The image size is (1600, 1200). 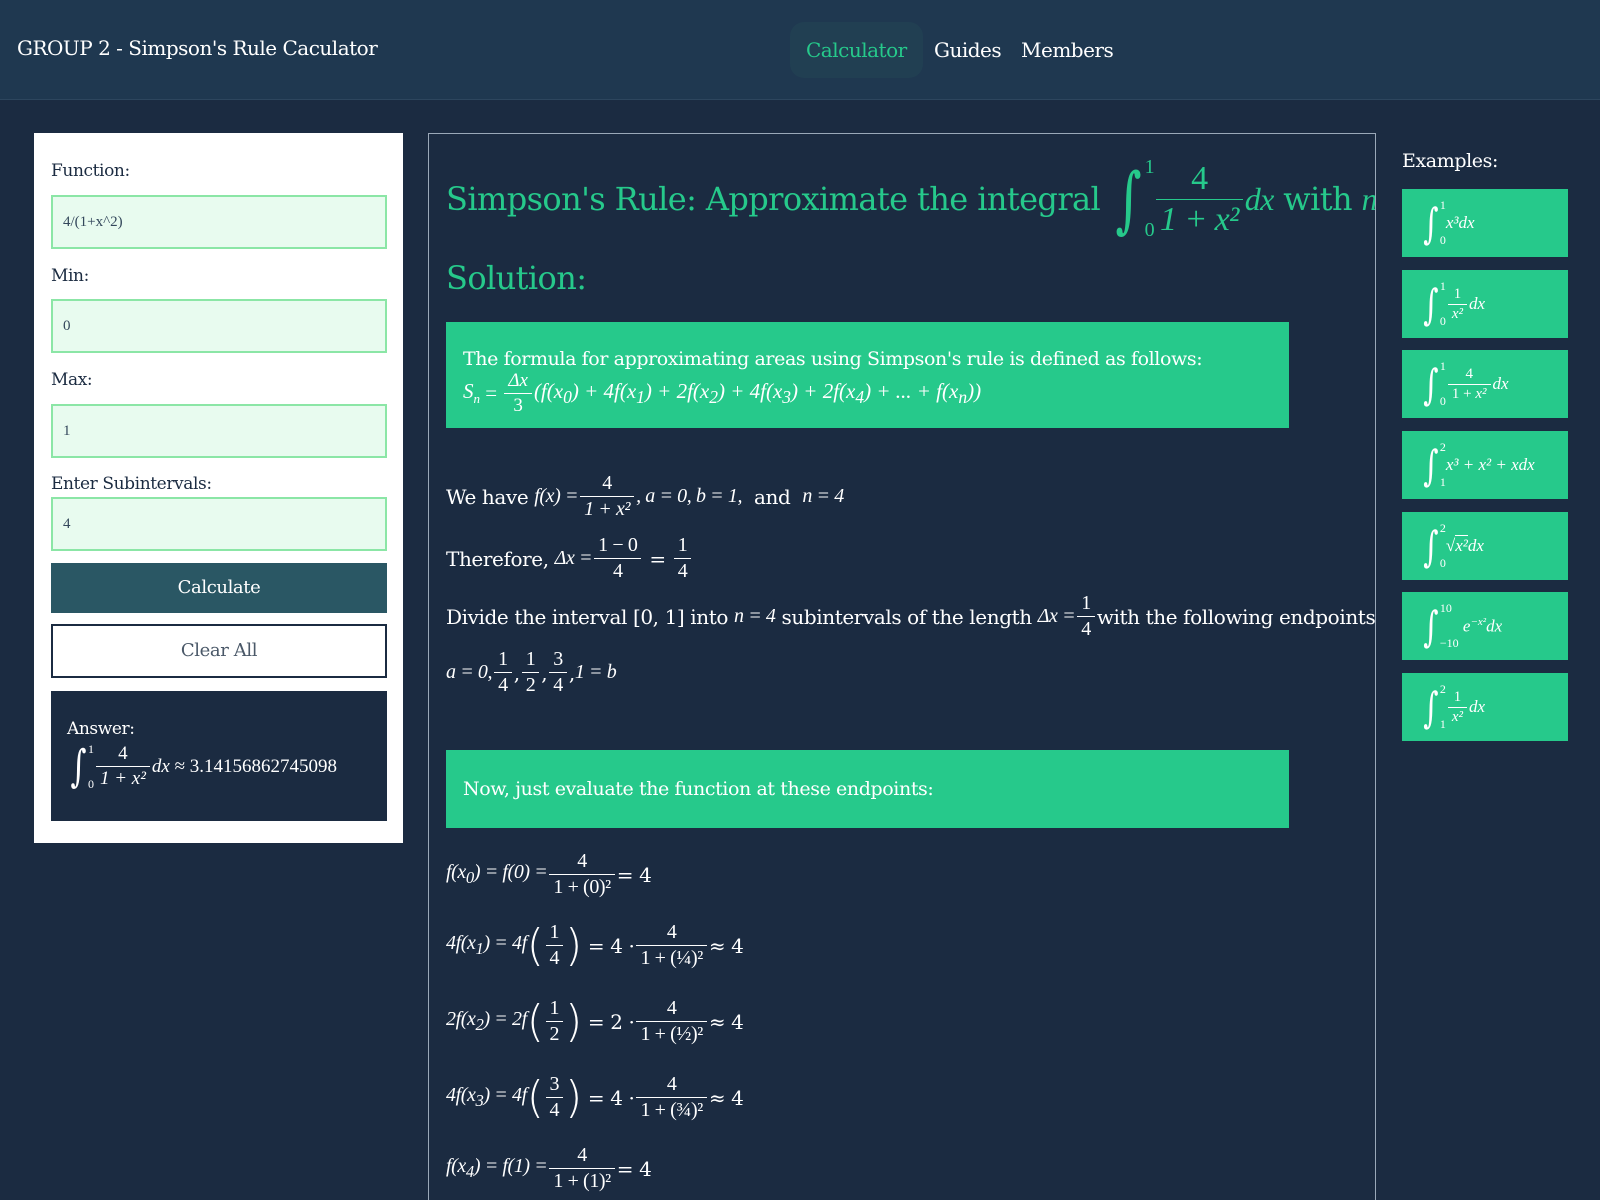 What do you see at coordinates (70, 276) in the screenshot?
I see `min-label: Min:` at bounding box center [70, 276].